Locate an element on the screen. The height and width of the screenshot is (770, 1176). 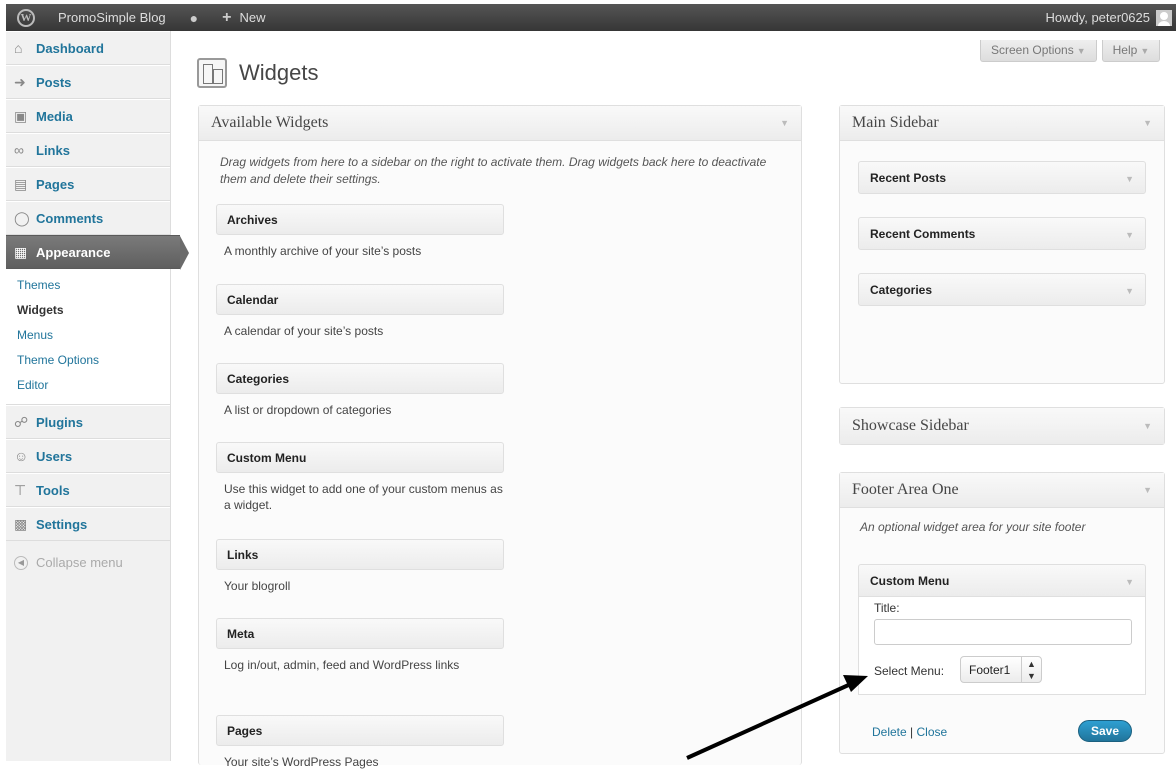
comments-button: ● is located at coordinates (194, 17).